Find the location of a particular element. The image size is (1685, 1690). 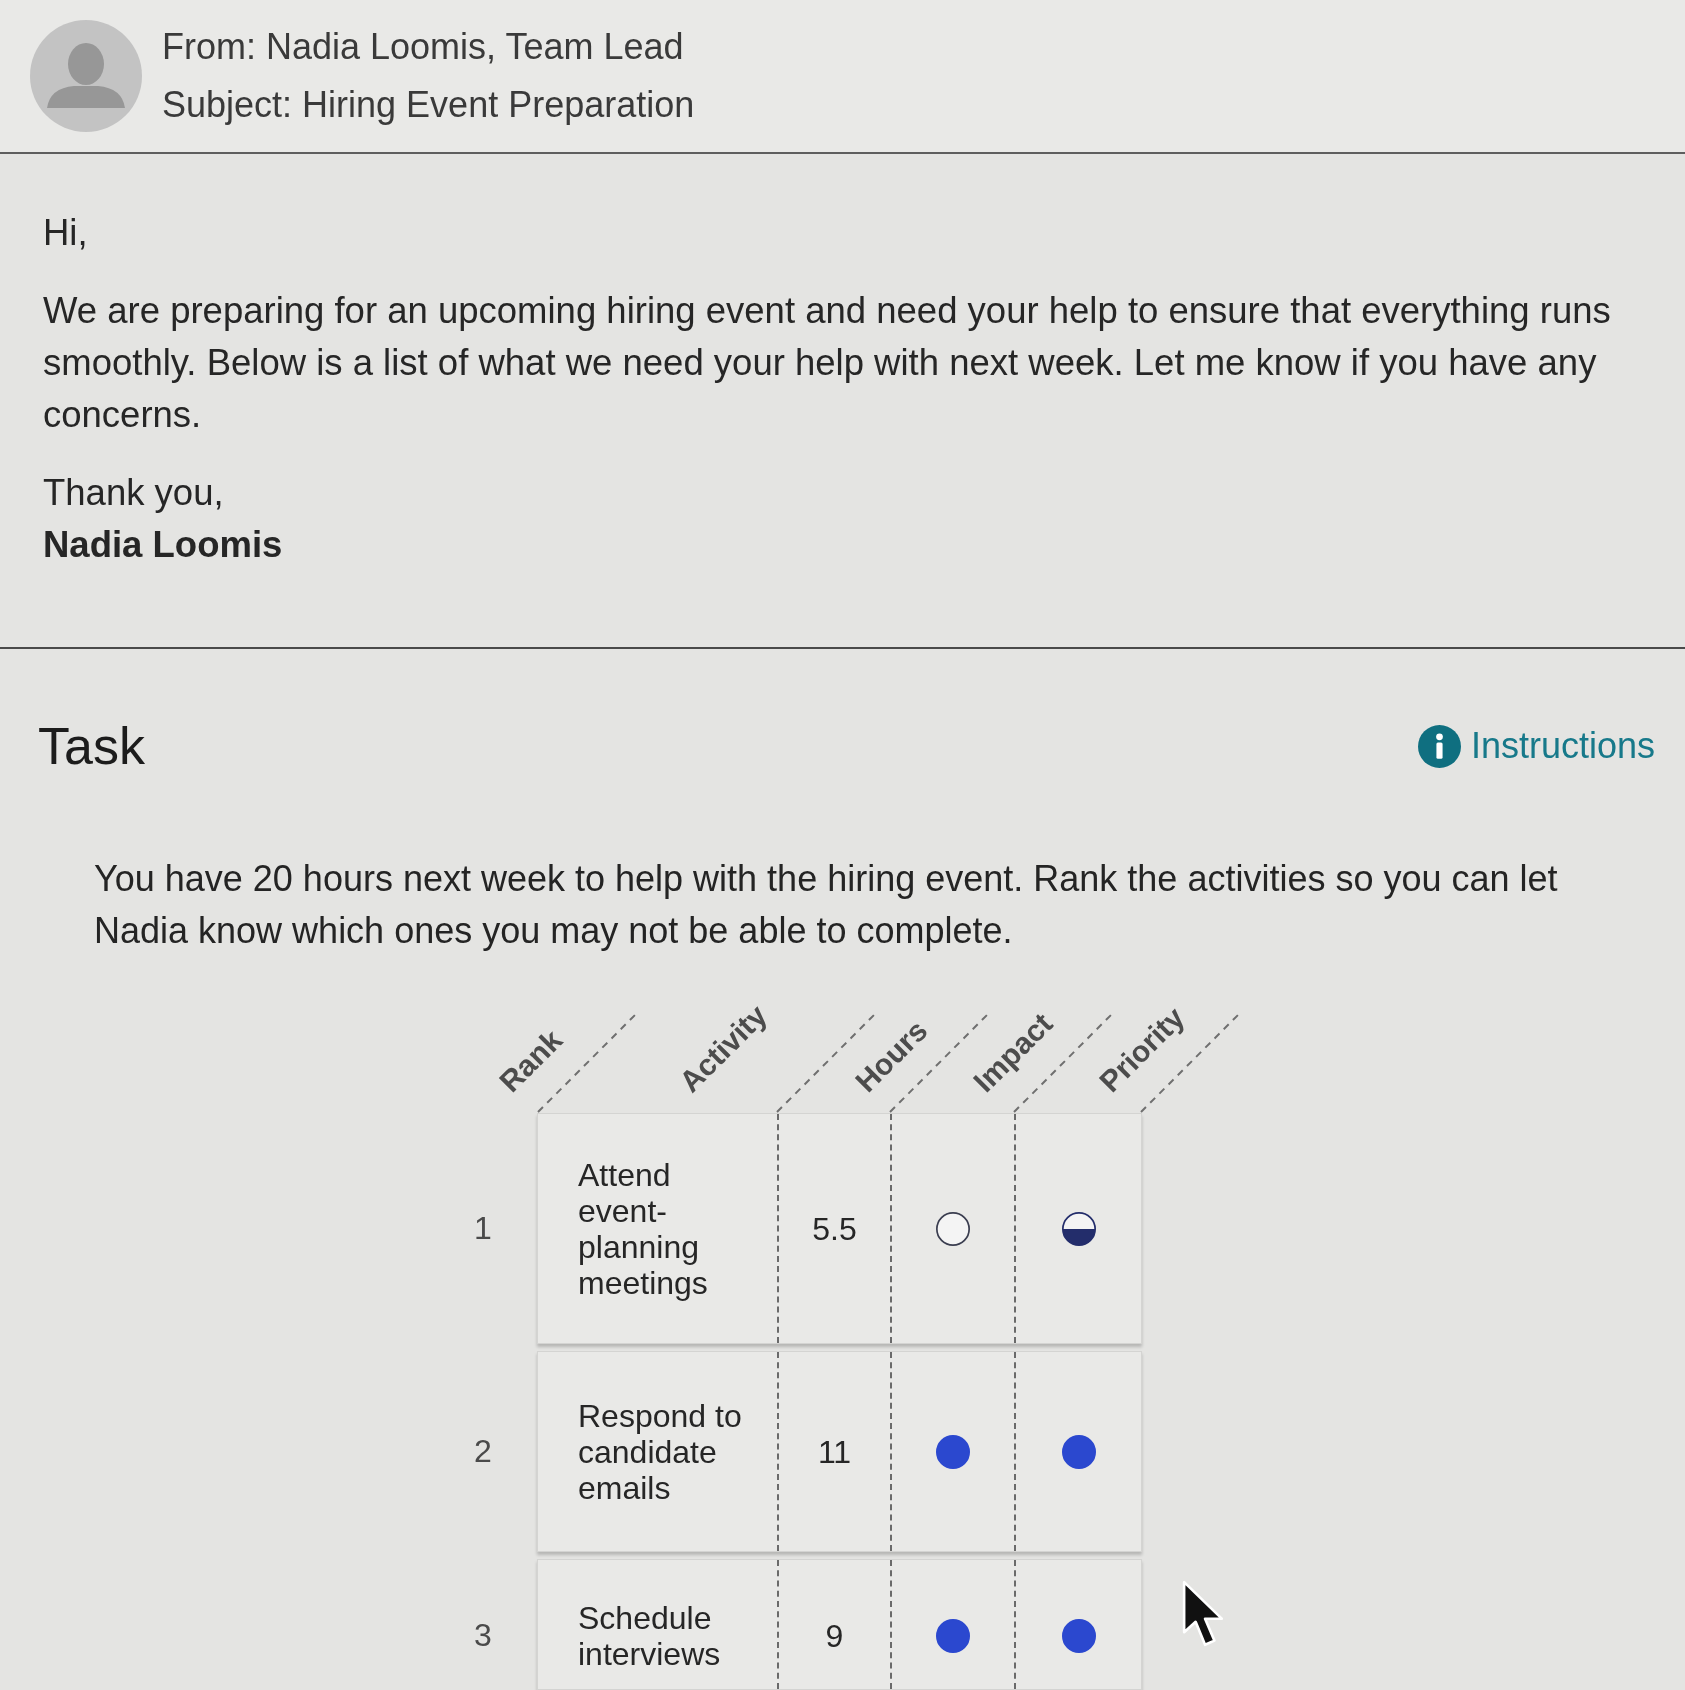

hours-value: 9 is located at coordinates (834, 1636).